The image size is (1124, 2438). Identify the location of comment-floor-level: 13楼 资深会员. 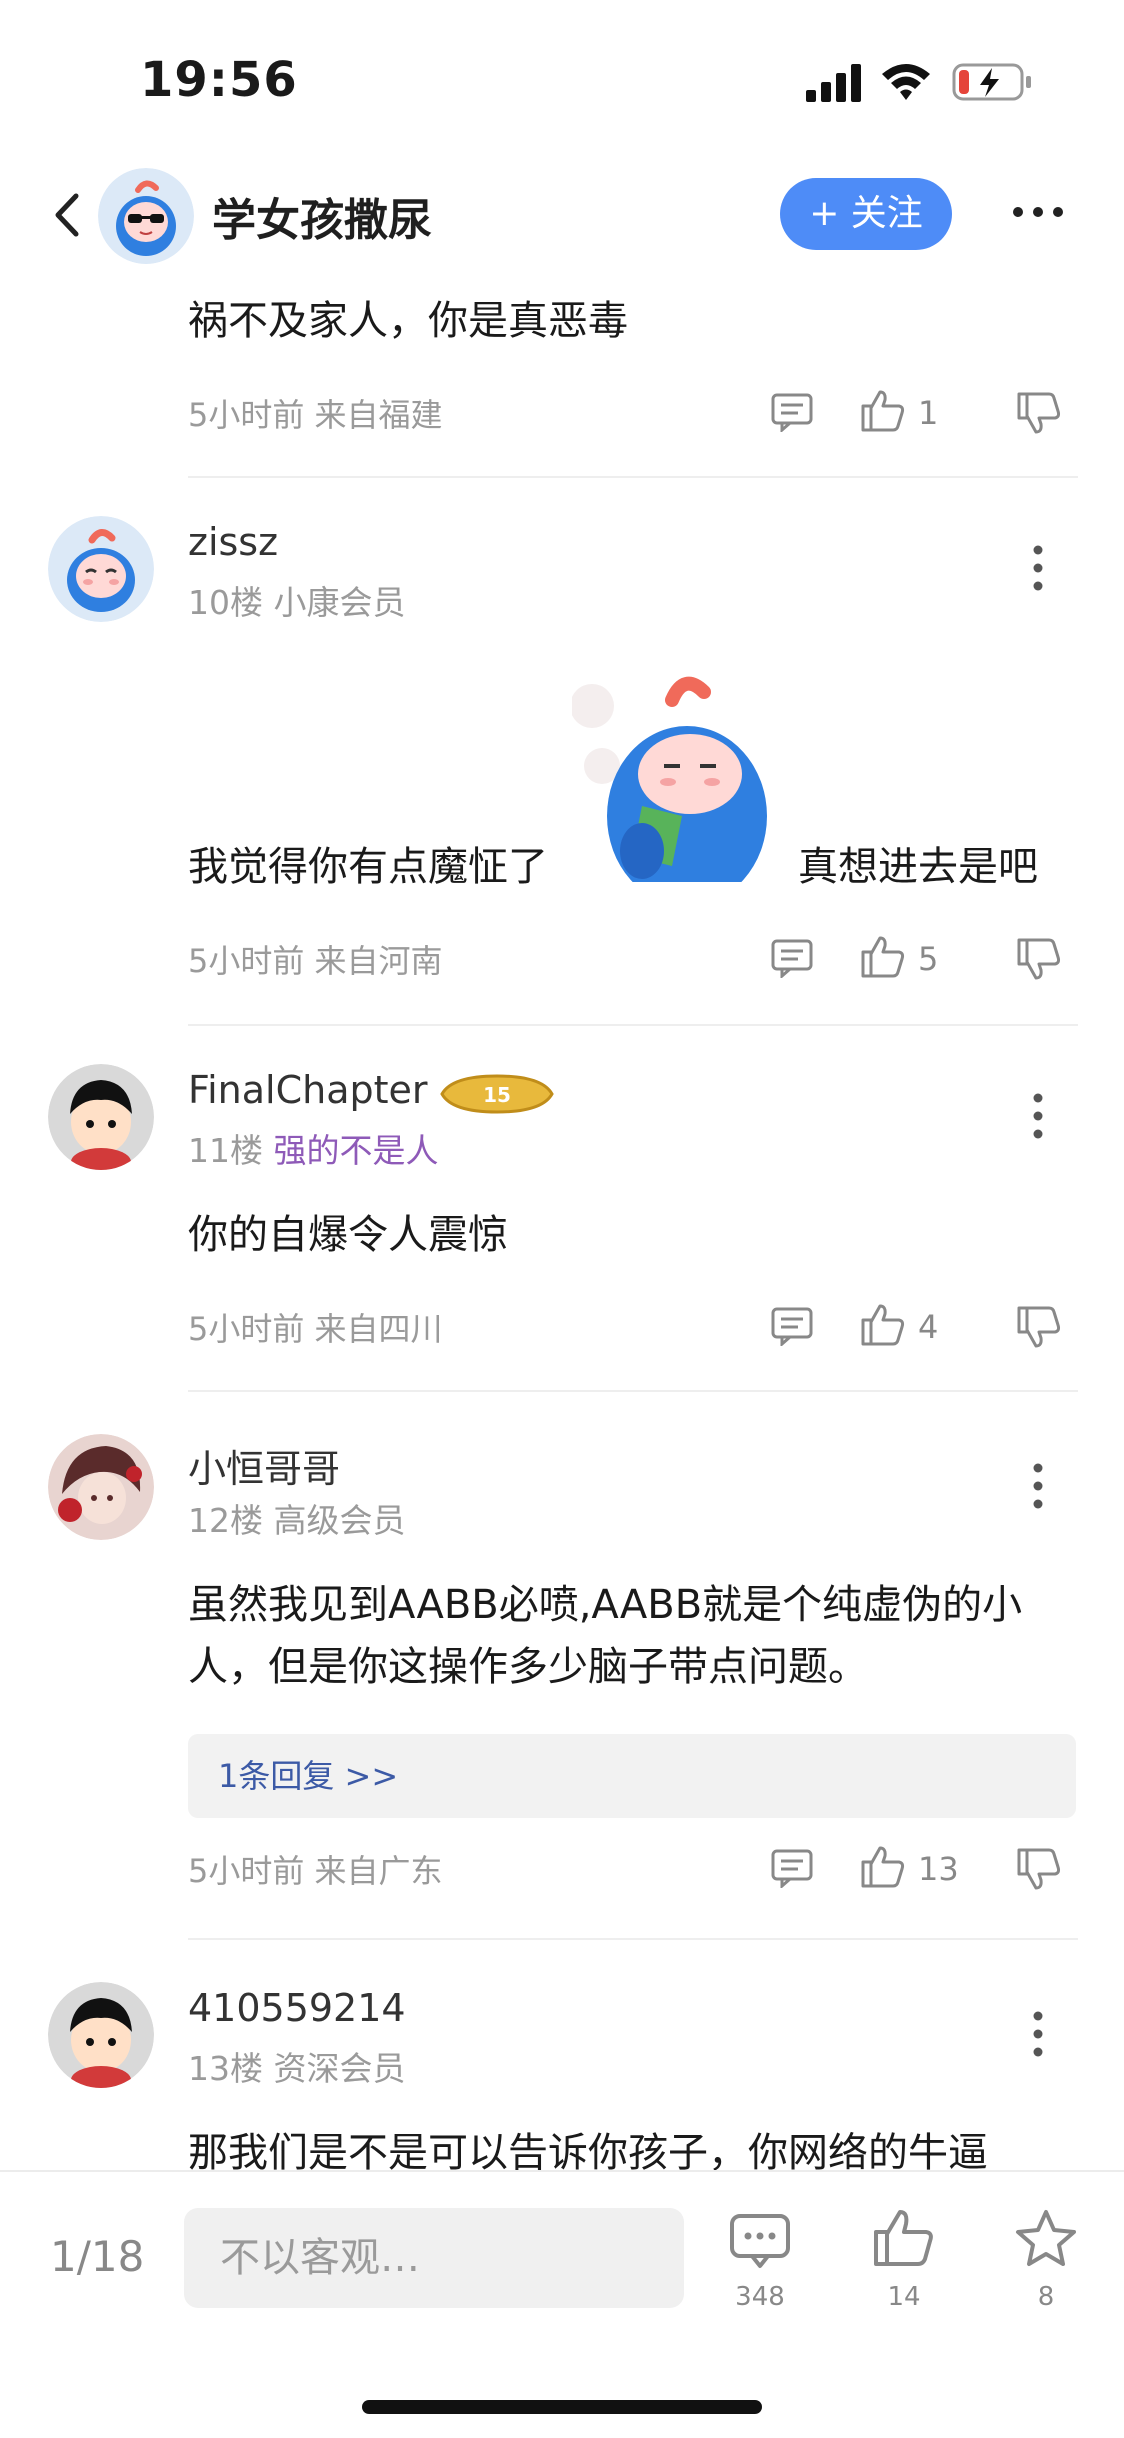
(297, 2068).